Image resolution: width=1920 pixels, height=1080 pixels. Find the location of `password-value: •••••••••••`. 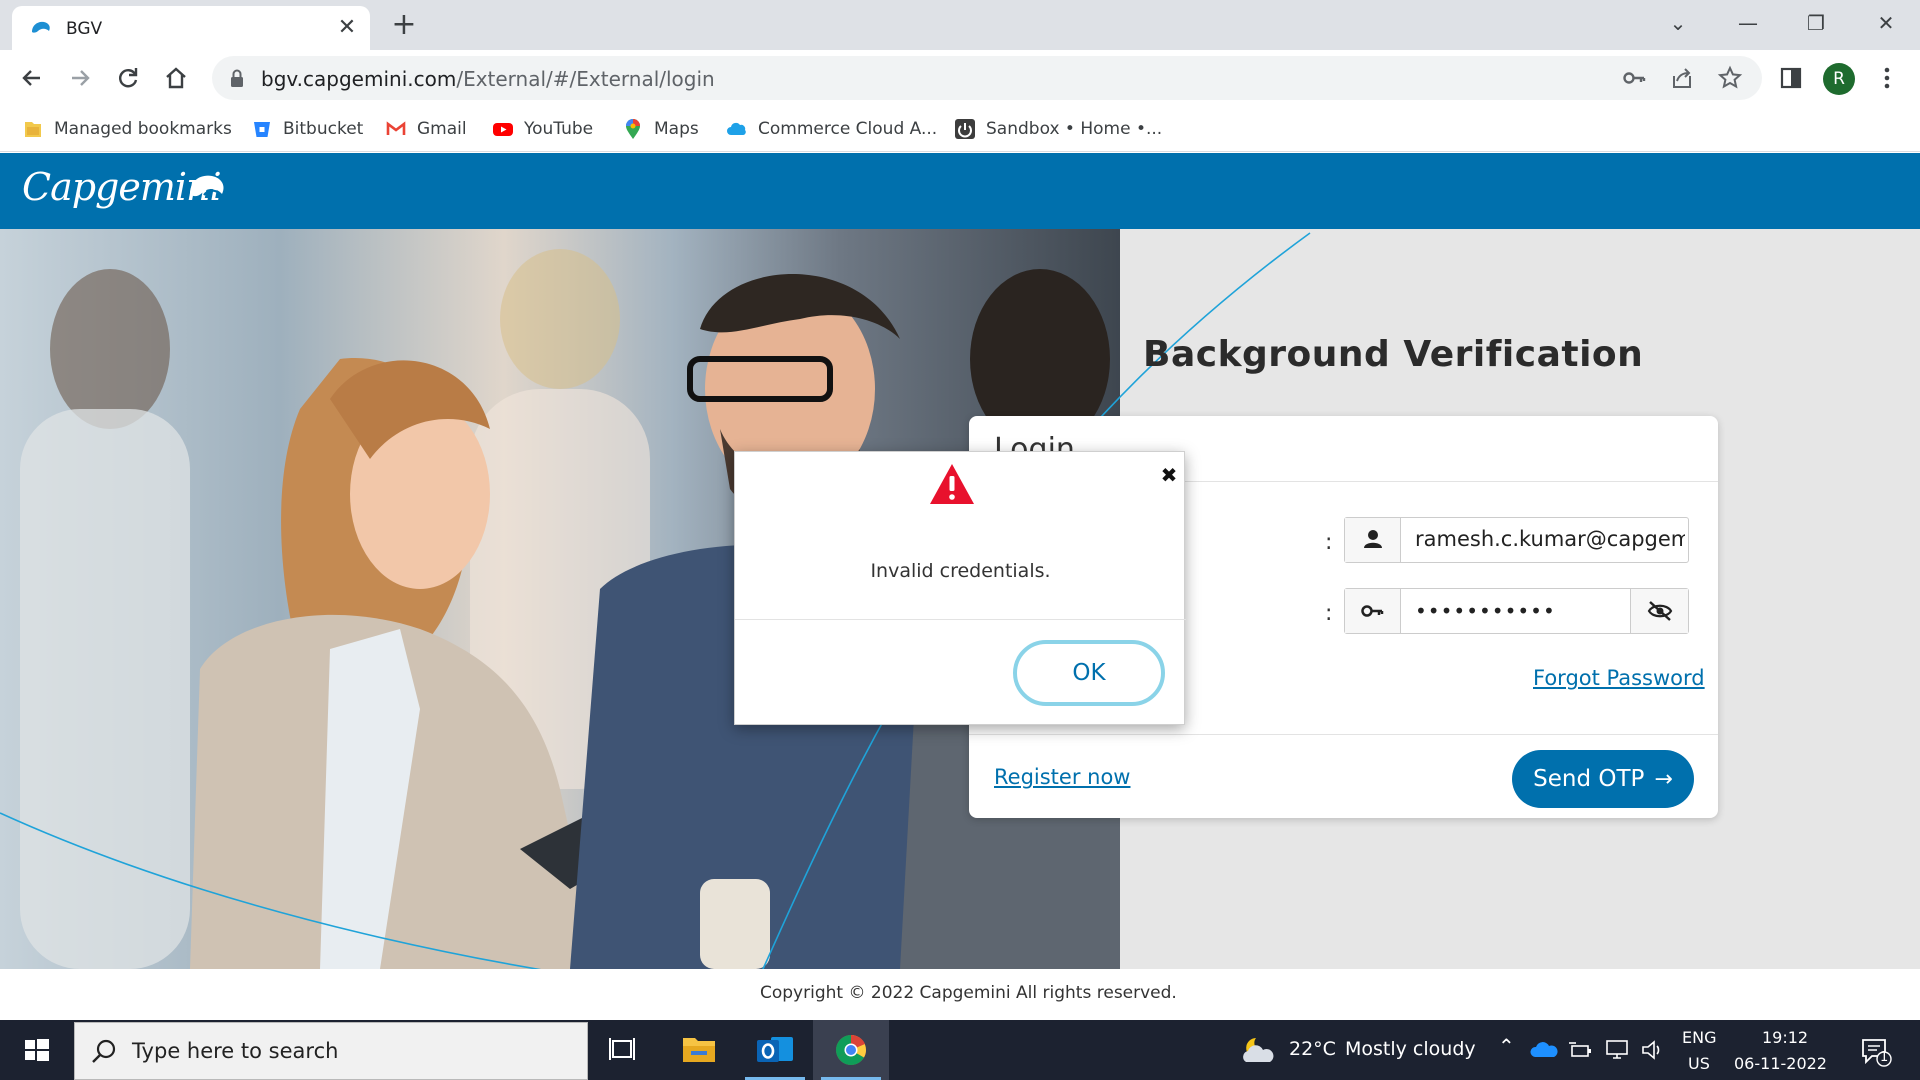

password-value: ••••••••••• is located at coordinates (1520, 611).